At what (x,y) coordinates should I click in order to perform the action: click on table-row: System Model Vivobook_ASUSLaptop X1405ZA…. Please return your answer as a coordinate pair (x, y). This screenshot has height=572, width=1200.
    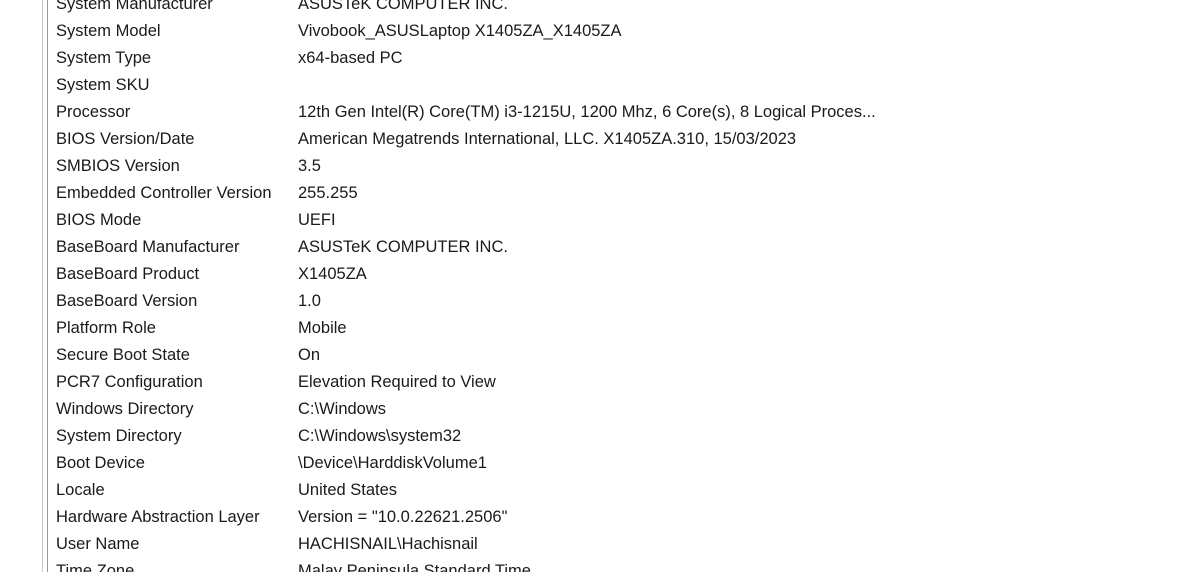
    Looking at the image, I should click on (624, 31).